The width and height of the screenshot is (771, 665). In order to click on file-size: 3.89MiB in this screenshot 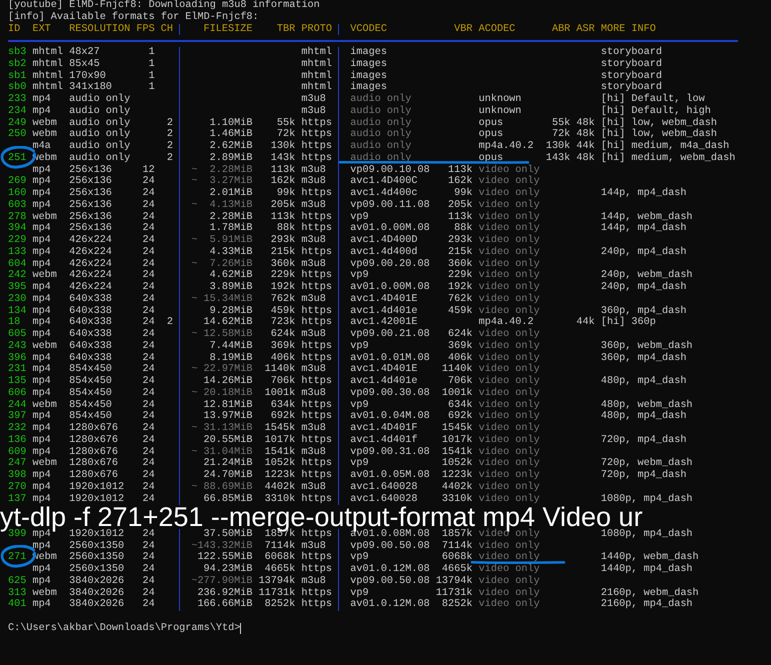, I will do `click(231, 288)`.